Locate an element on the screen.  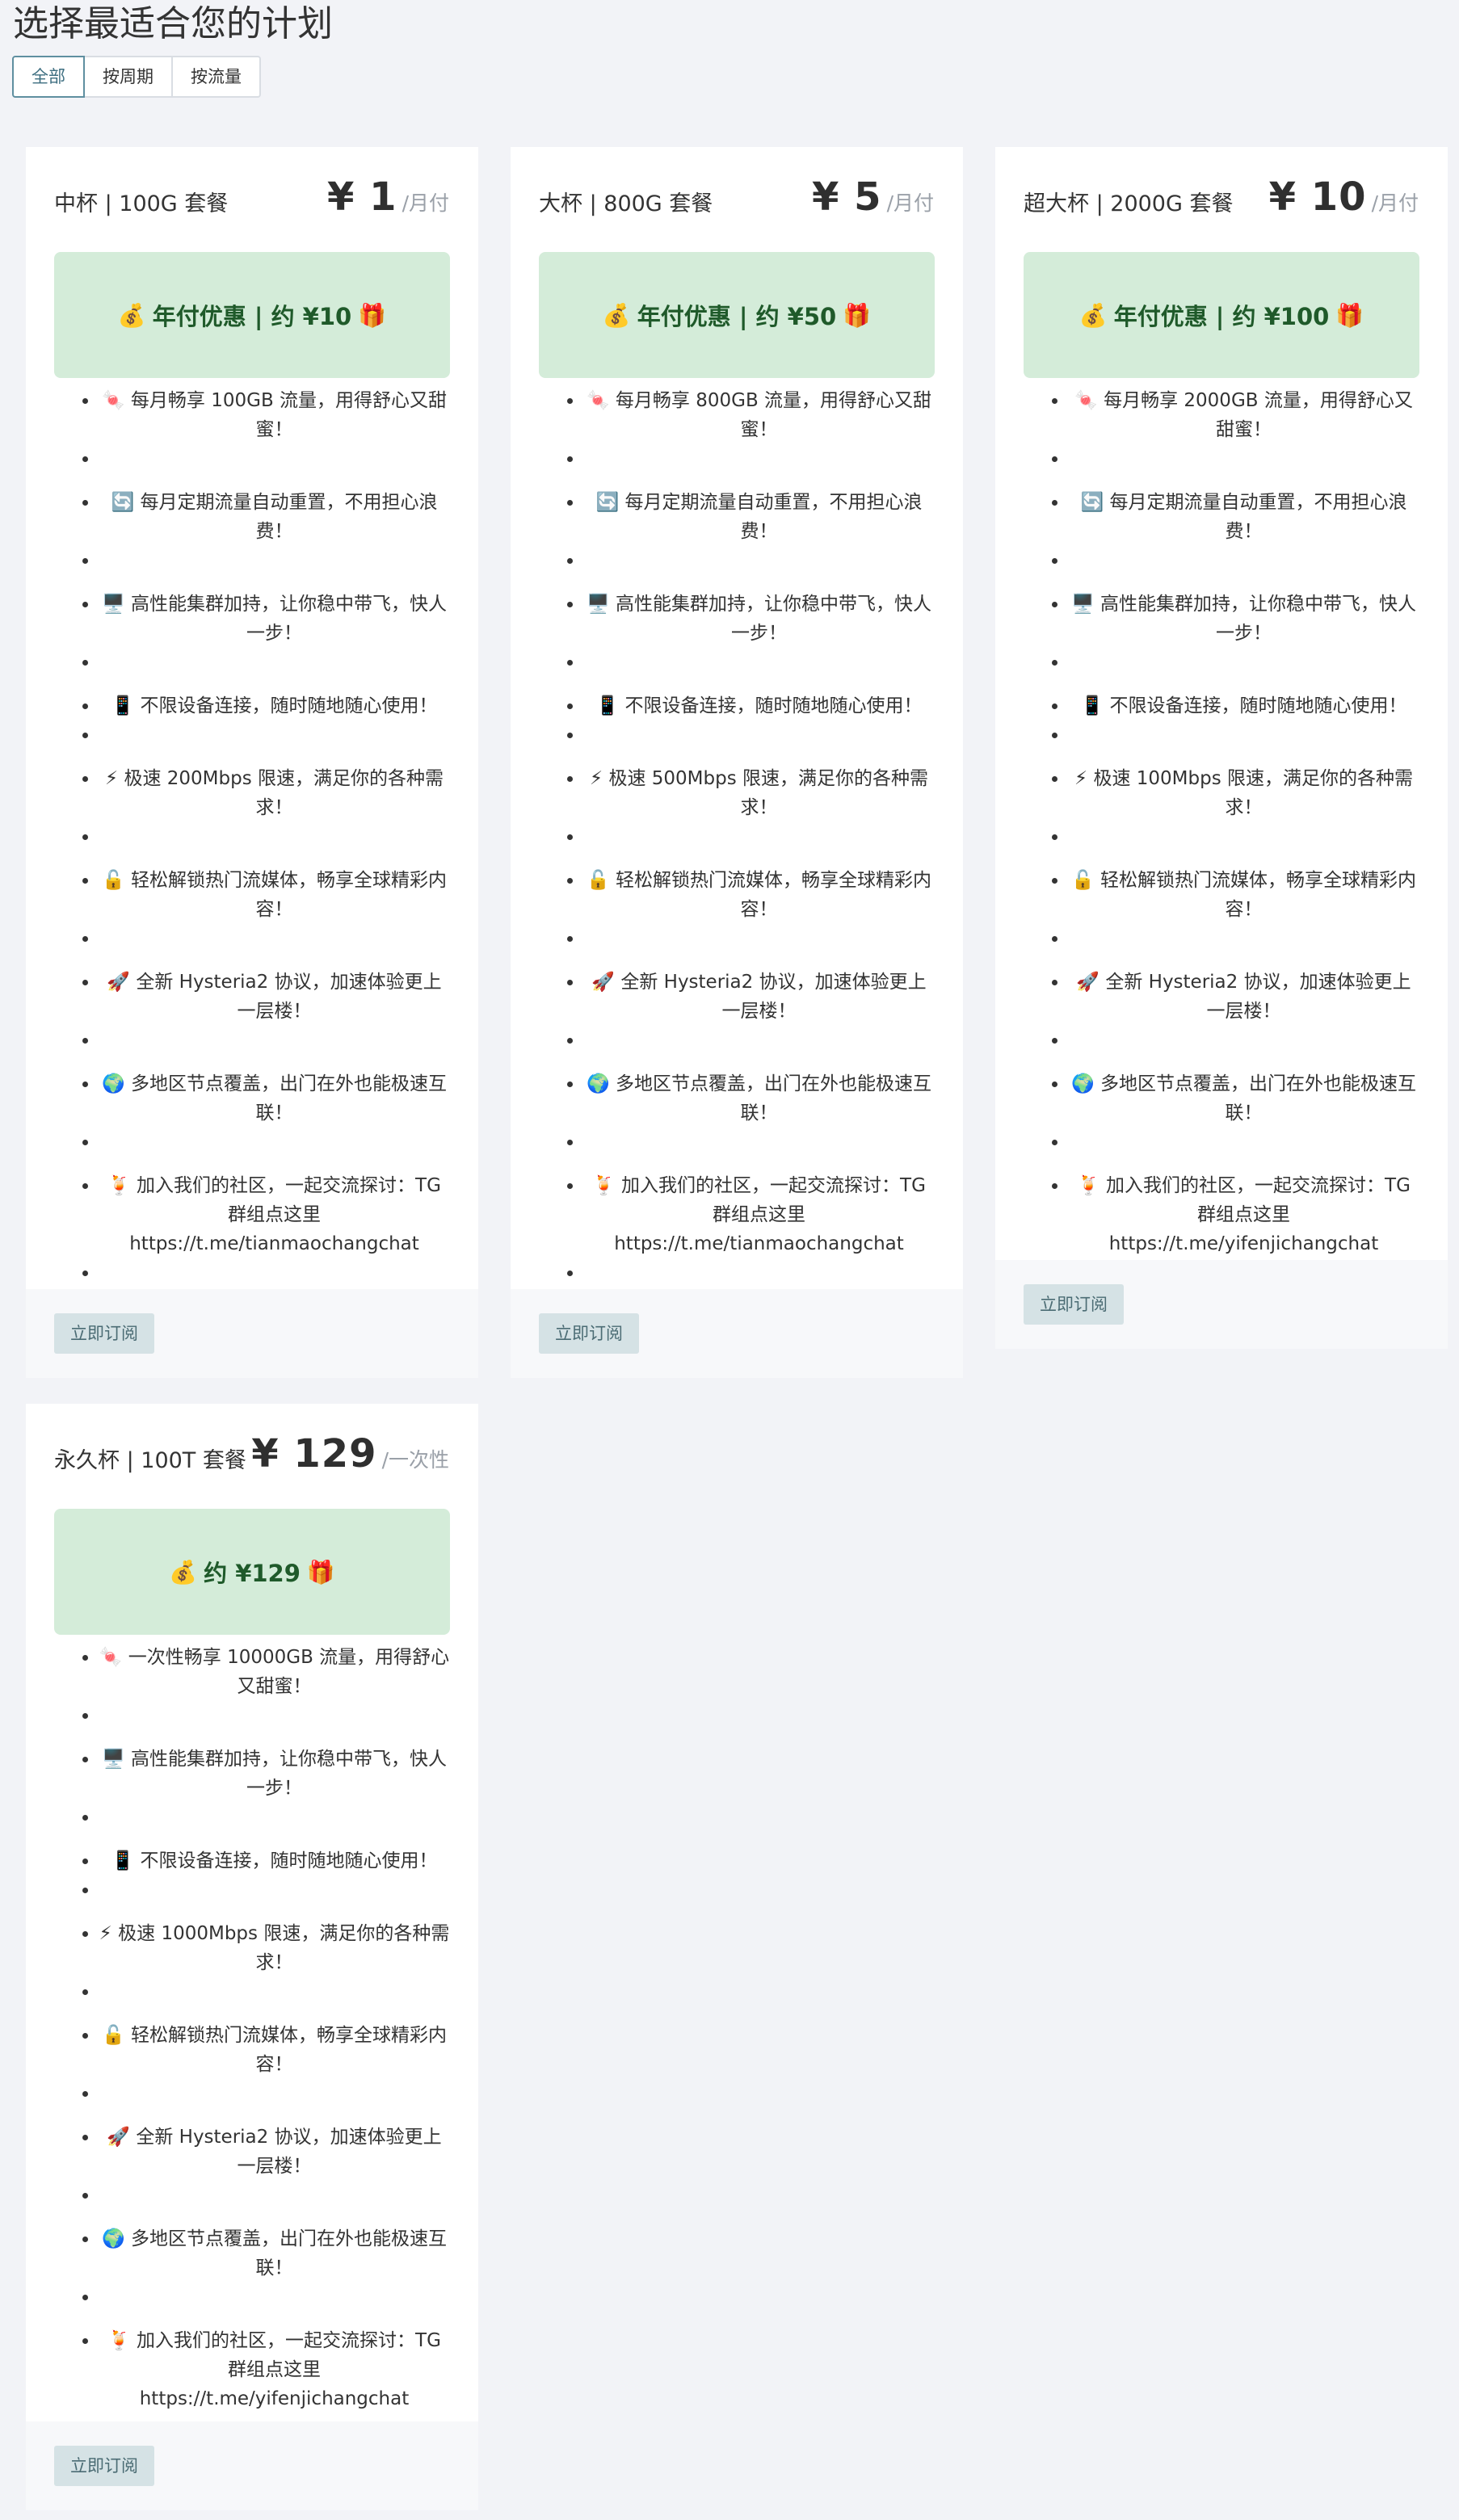
plan-price: ¥ 129/一次性 is located at coordinates (350, 1453).